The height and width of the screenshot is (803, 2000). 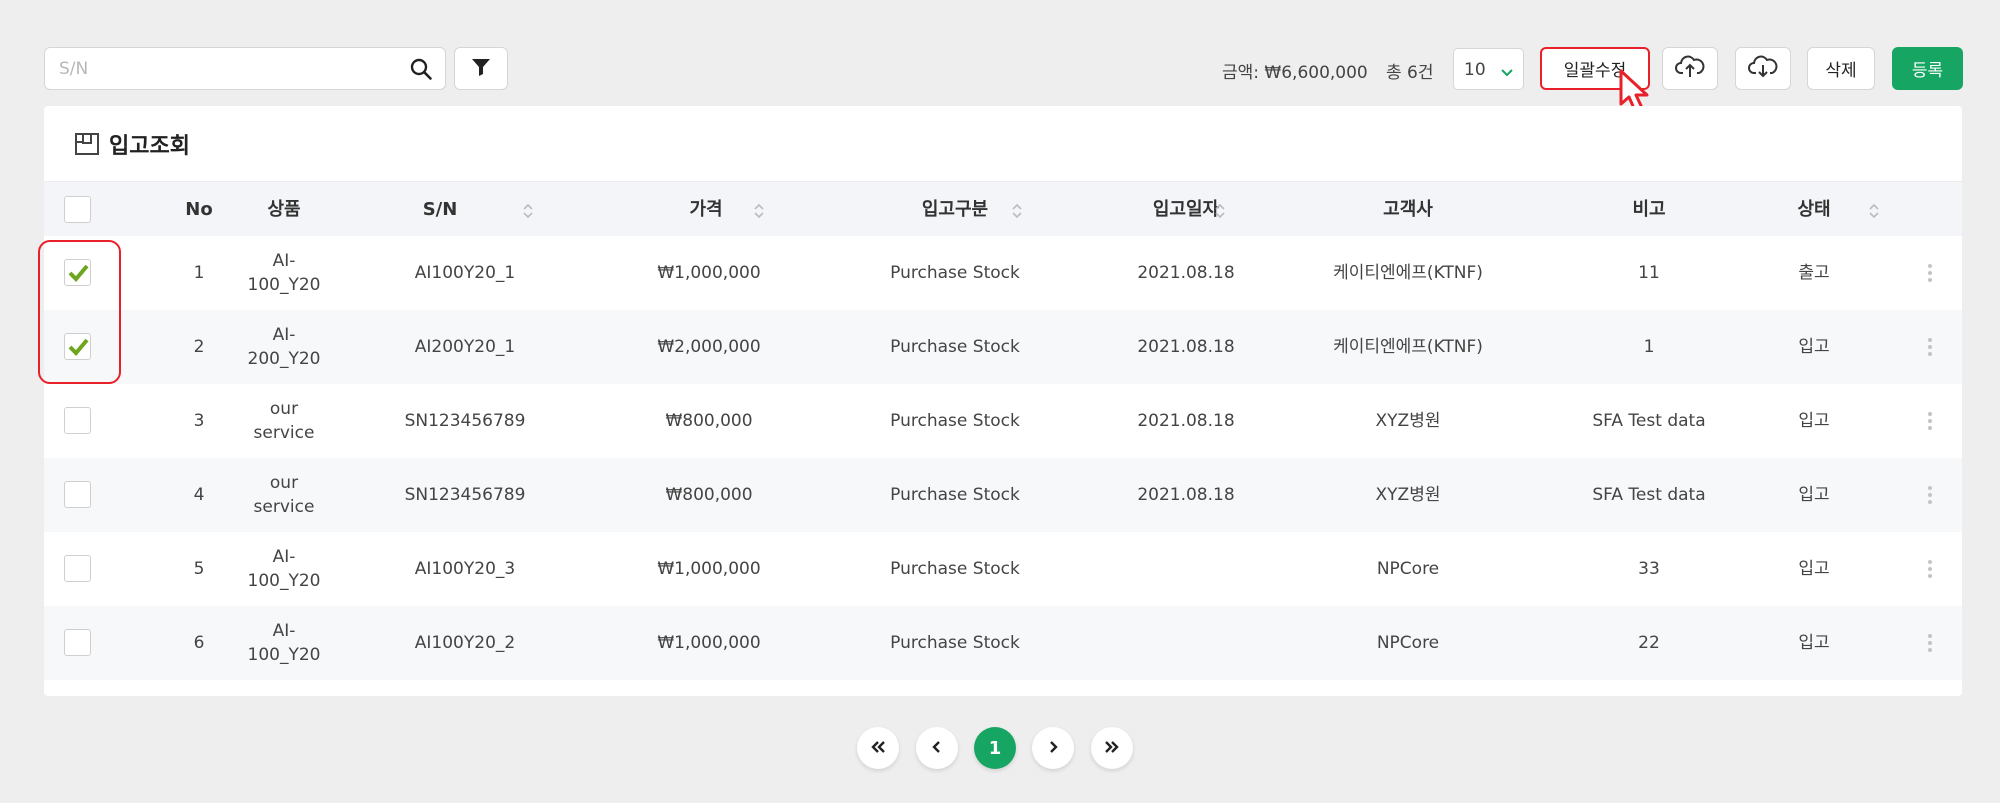 What do you see at coordinates (87, 144) in the screenshot?
I see `box-icon` at bounding box center [87, 144].